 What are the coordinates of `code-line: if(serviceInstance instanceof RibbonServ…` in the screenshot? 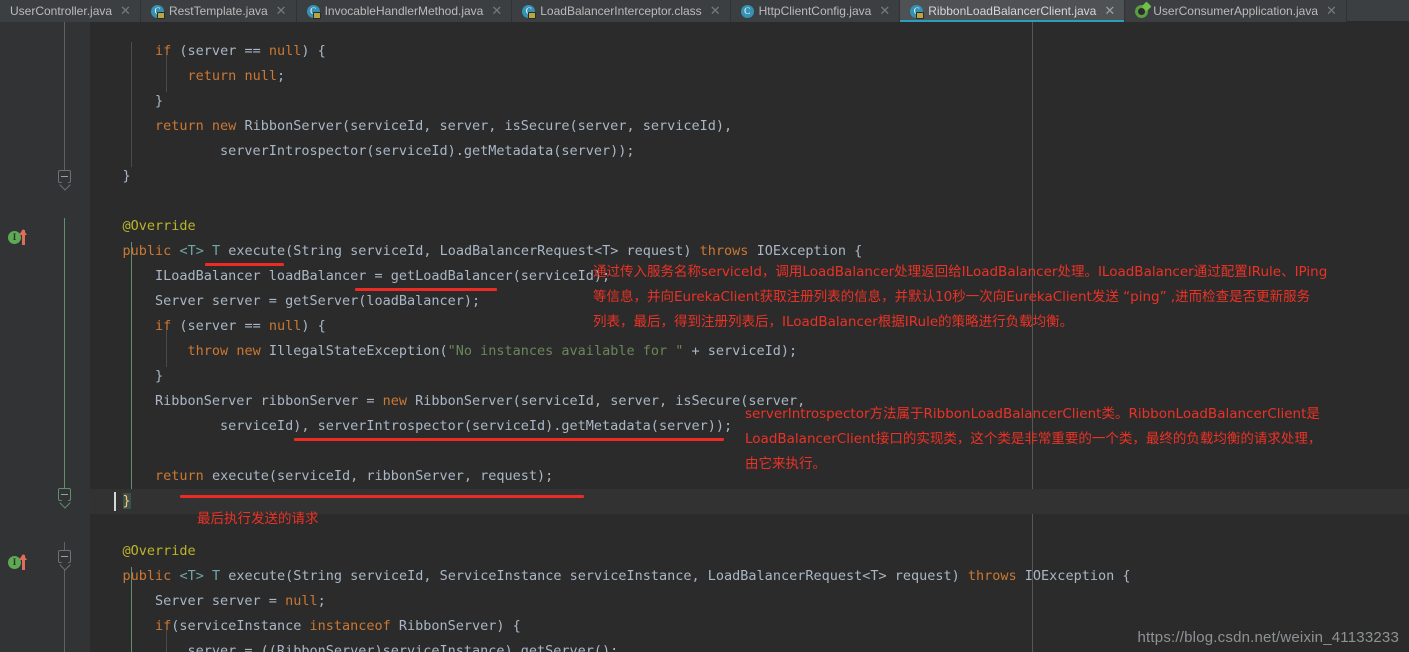 It's located at (305, 626).